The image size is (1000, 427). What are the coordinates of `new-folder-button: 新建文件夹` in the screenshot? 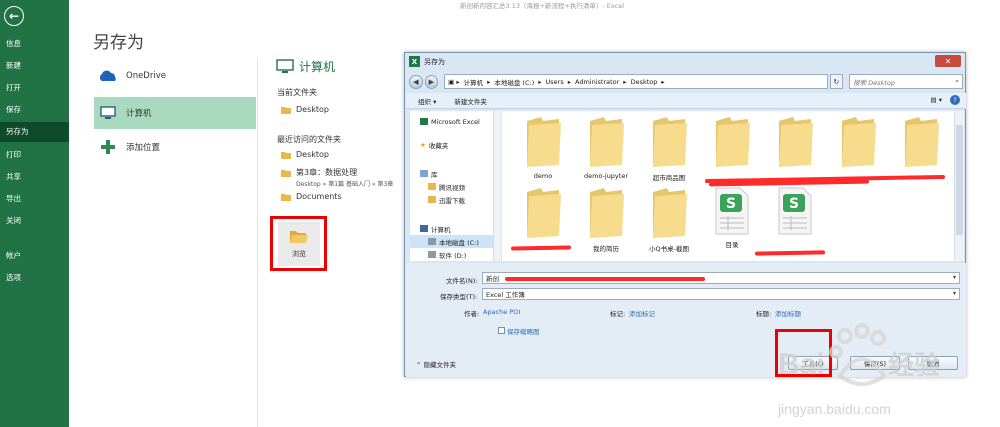 It's located at (470, 101).